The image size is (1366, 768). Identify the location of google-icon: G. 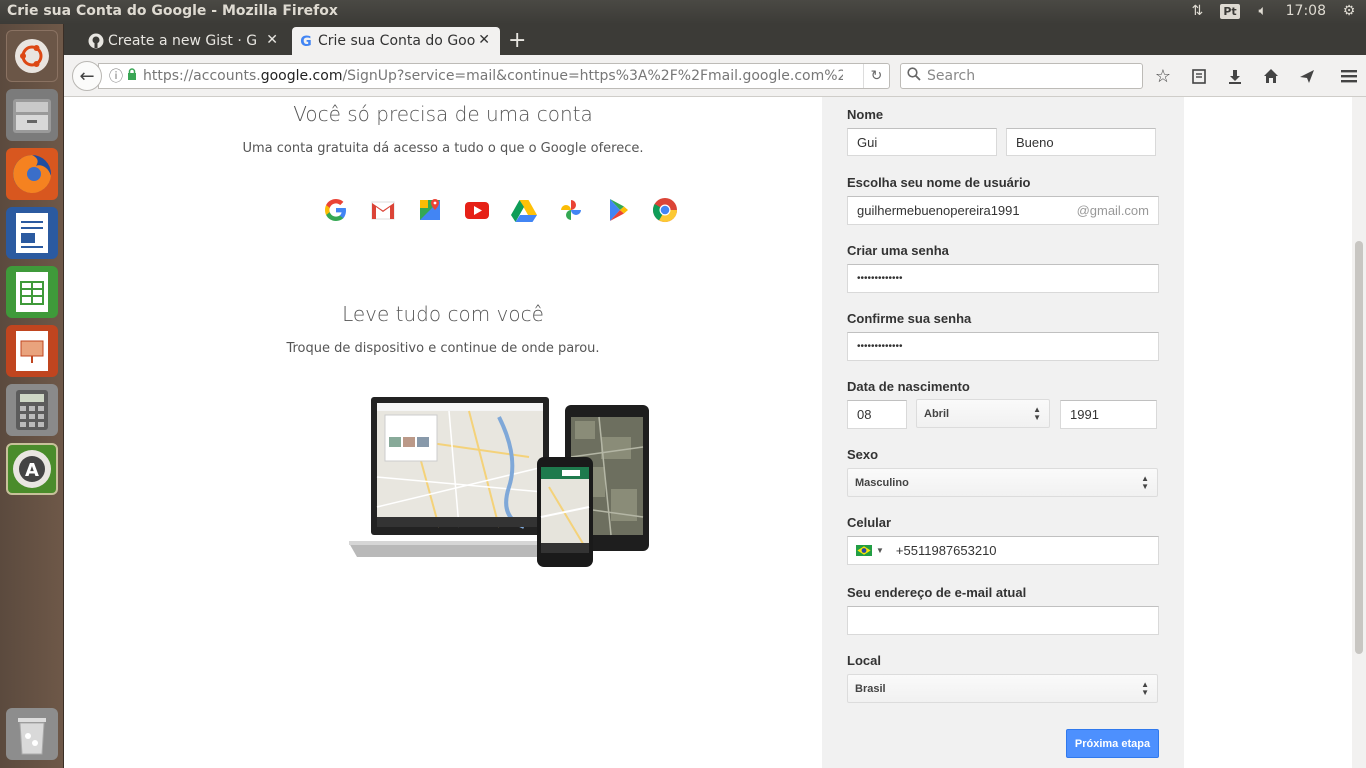
(306, 41).